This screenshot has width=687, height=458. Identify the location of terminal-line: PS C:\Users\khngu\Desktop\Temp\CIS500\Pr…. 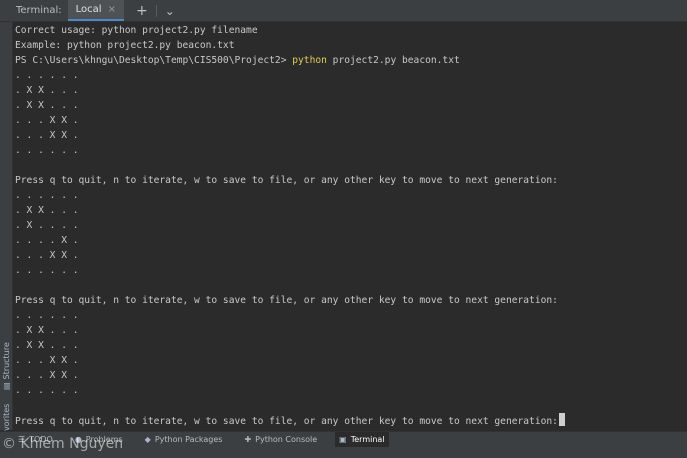
(349, 60).